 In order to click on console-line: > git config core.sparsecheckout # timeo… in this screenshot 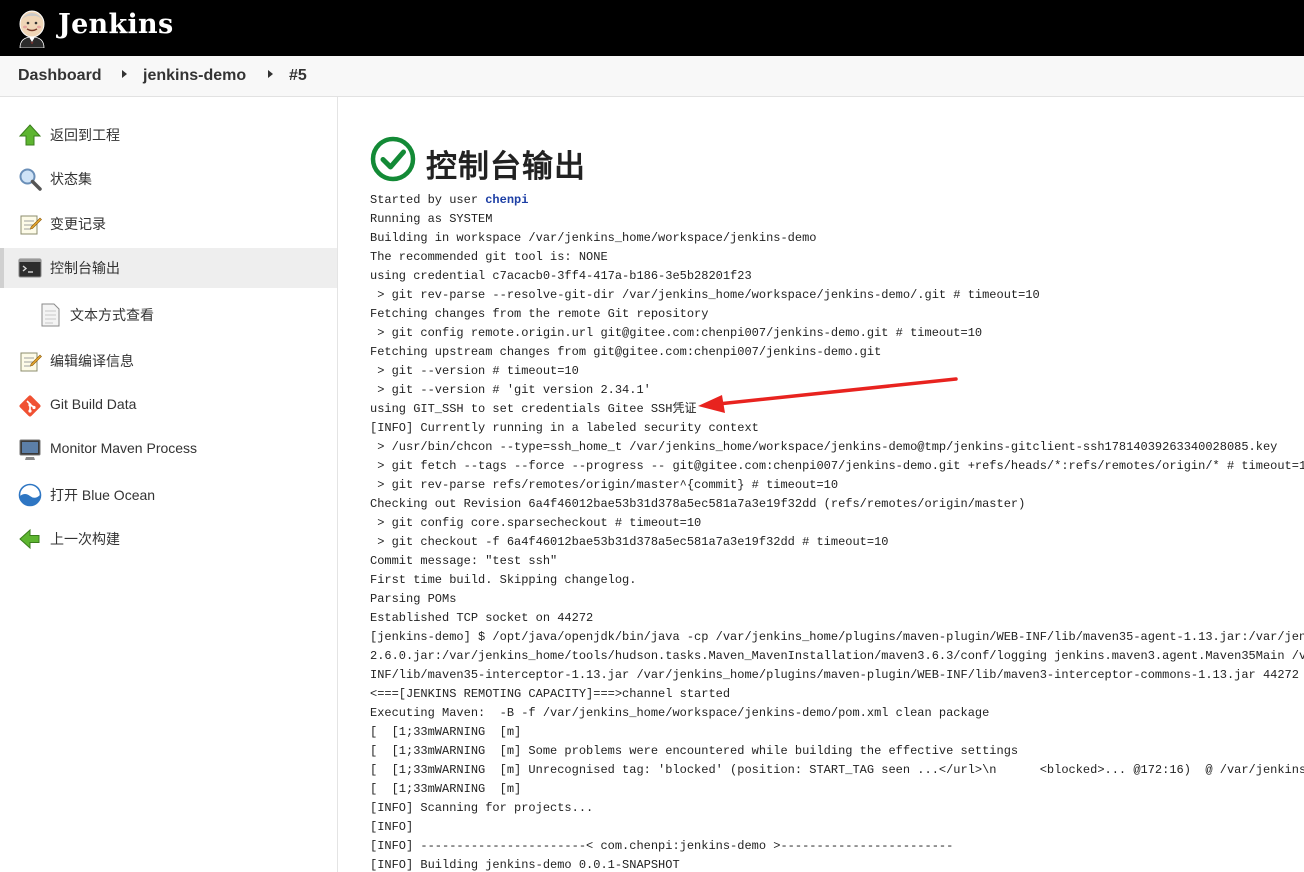, I will do `click(539, 523)`.